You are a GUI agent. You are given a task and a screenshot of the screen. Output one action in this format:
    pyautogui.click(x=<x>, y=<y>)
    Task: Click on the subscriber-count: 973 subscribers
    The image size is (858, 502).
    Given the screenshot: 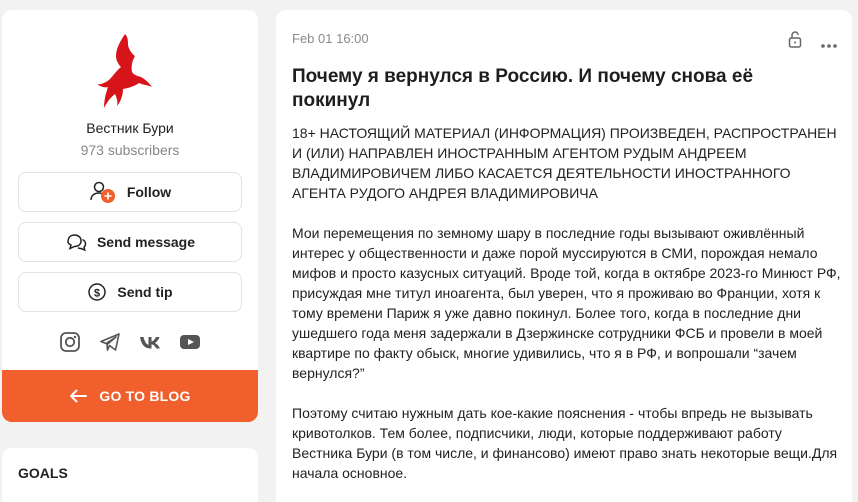 What is the action you would take?
    pyautogui.click(x=130, y=150)
    